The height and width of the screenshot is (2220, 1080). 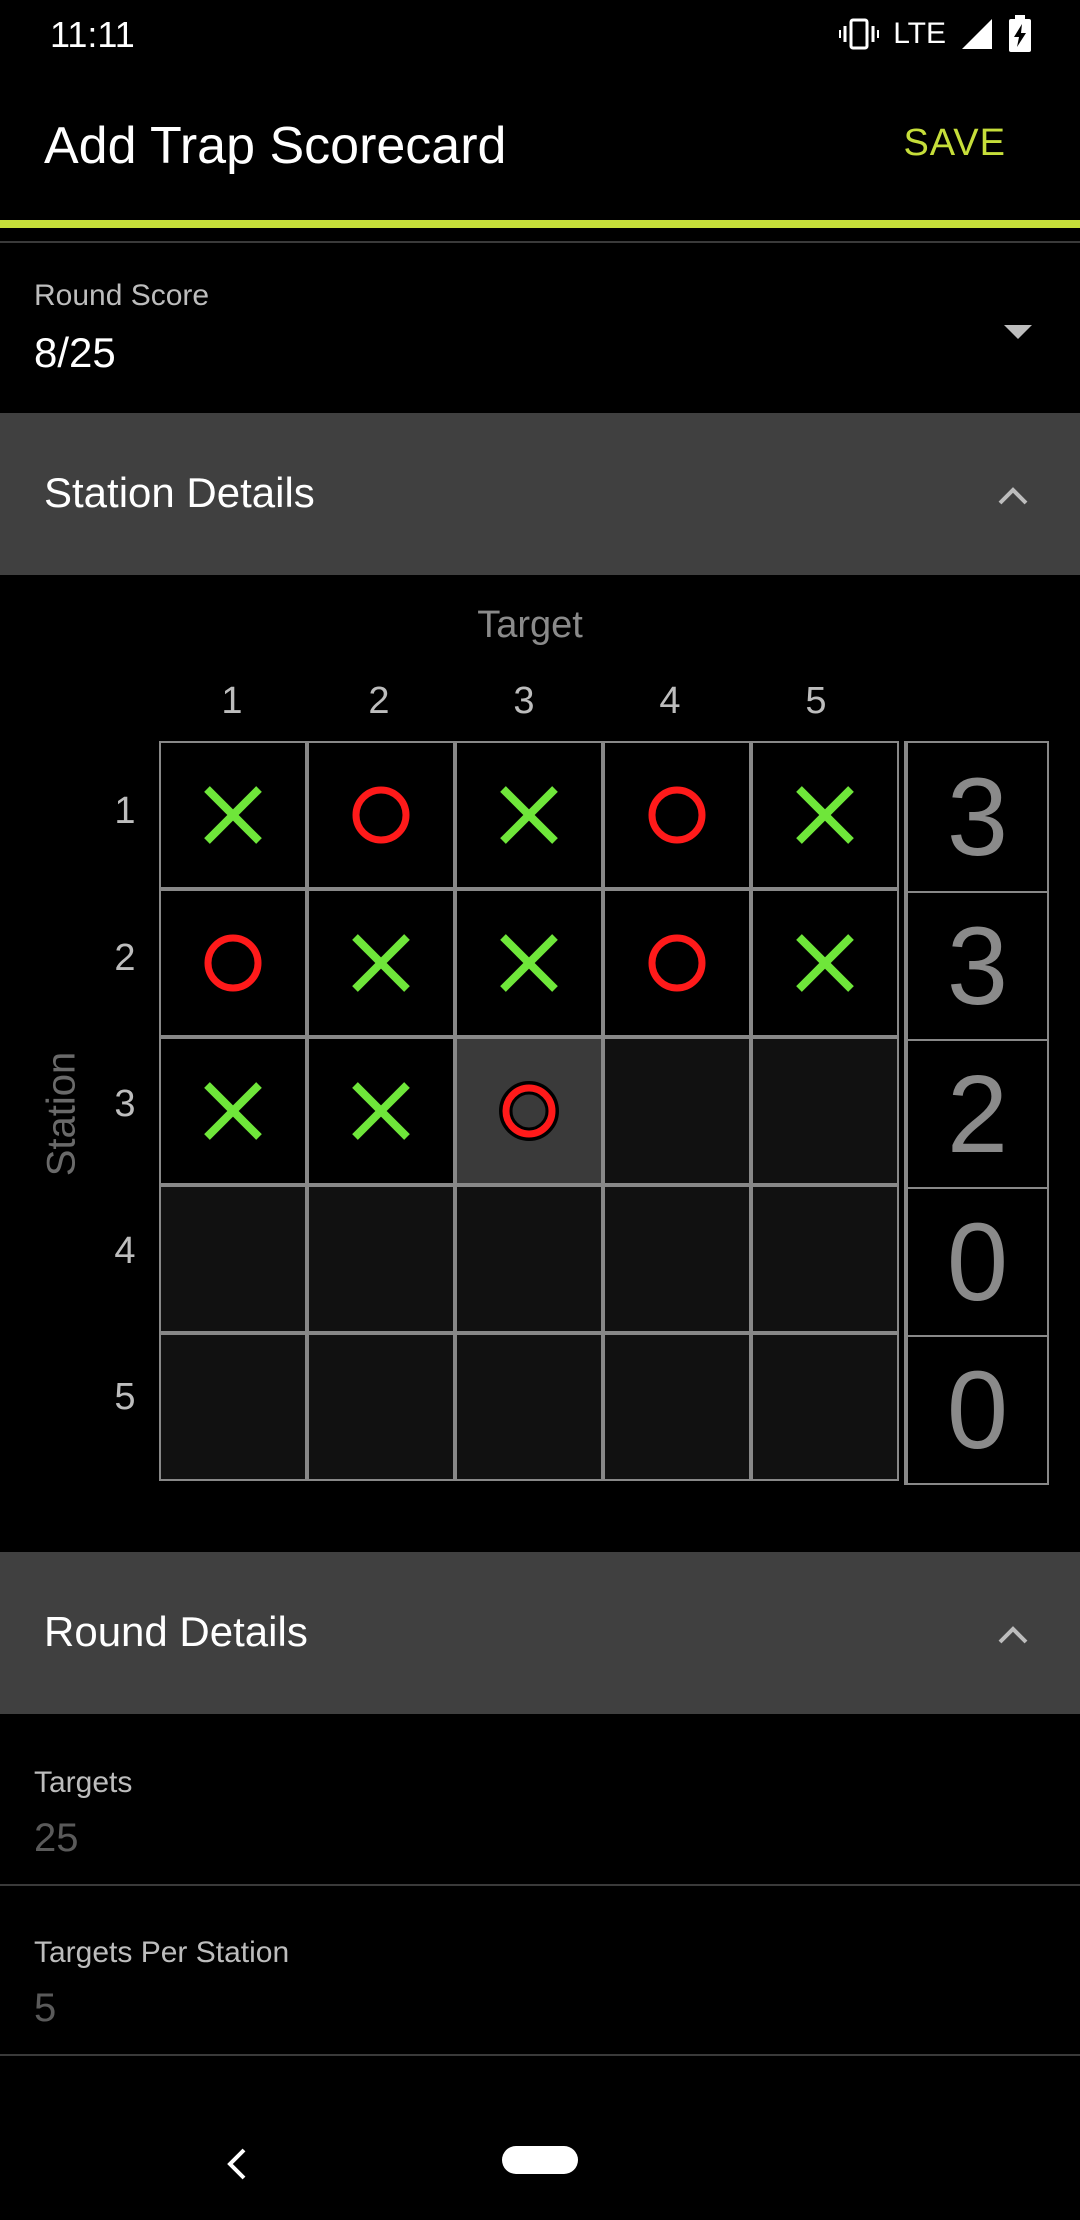 I want to click on station-total-4: 0, so click(x=977, y=1261).